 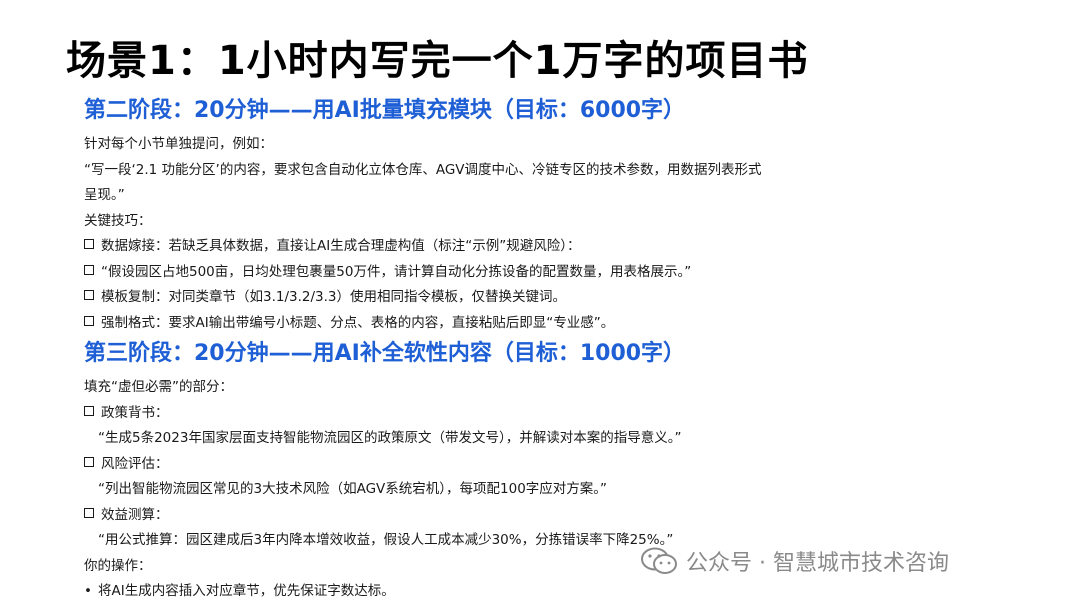 What do you see at coordinates (554, 592) in the screenshot?
I see `ops-item: • 将AI生成内容插入对应章节，优先保证字数达标。` at bounding box center [554, 592].